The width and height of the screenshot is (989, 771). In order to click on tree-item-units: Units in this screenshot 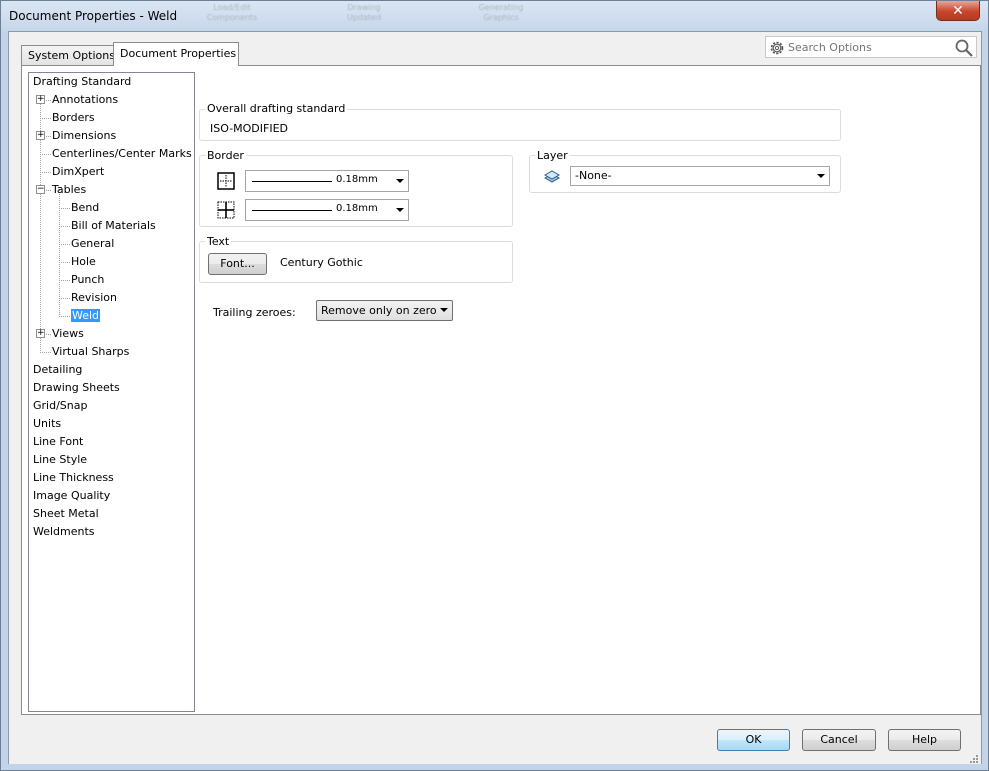, I will do `click(47, 424)`.